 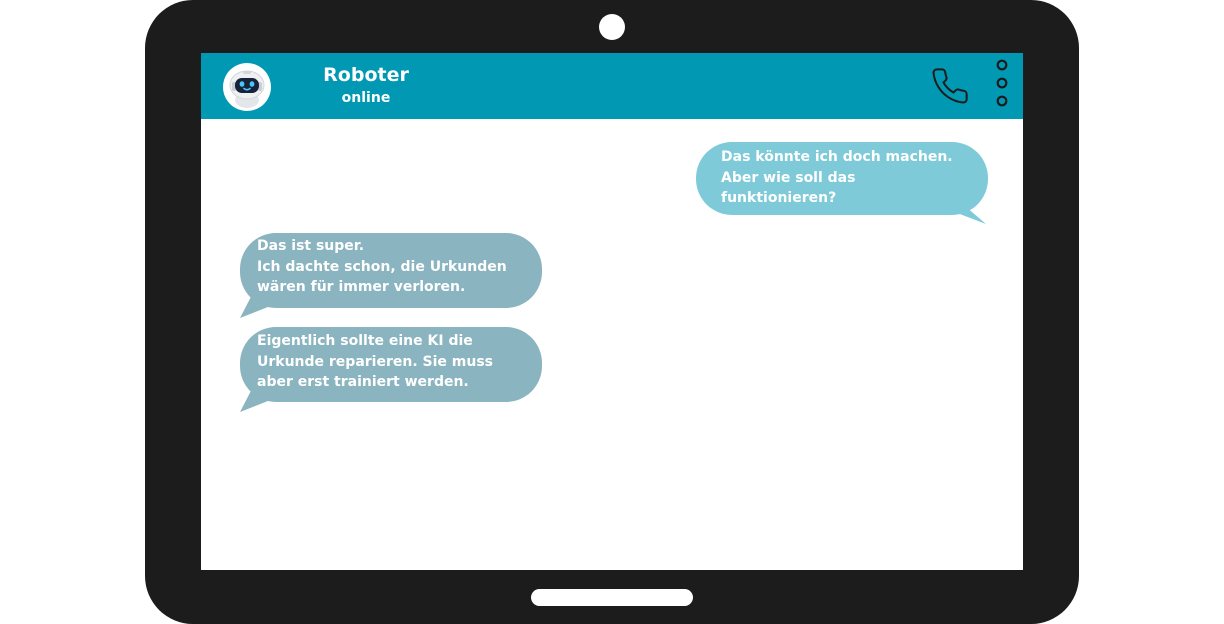 What do you see at coordinates (366, 98) in the screenshot?
I see `contact-status: online` at bounding box center [366, 98].